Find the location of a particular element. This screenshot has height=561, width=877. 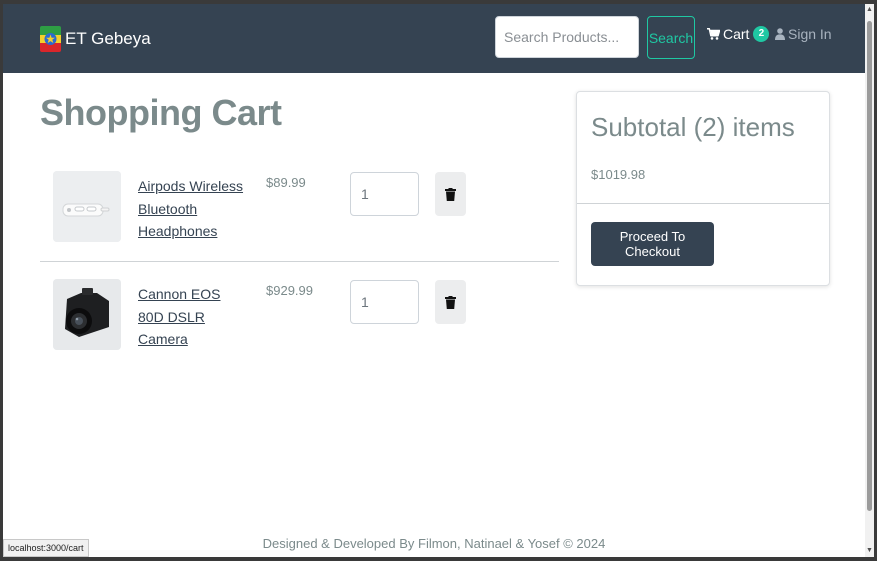

scroll-up-arrow-icon: ▲ is located at coordinates (869, 10).